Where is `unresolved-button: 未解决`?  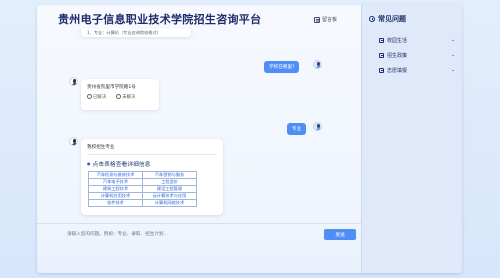
unresolved-button: 未解决 is located at coordinates (125, 97).